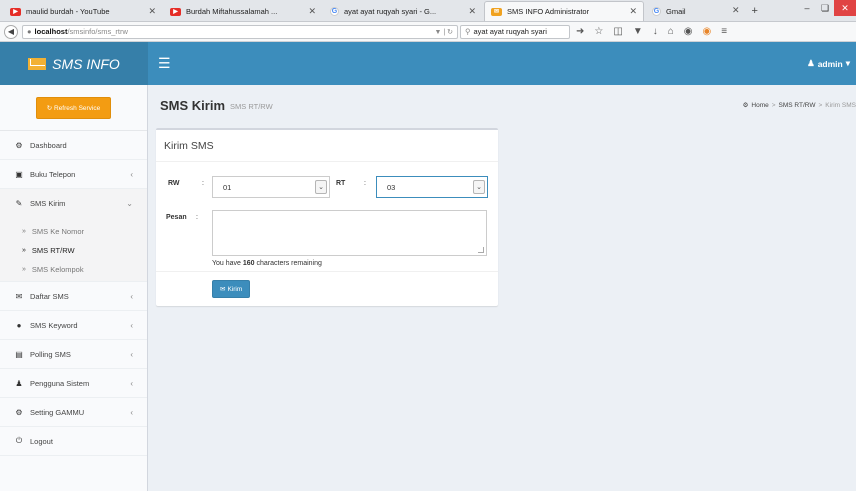  I want to click on browser-tab: G Gmail, so click(676, 11).